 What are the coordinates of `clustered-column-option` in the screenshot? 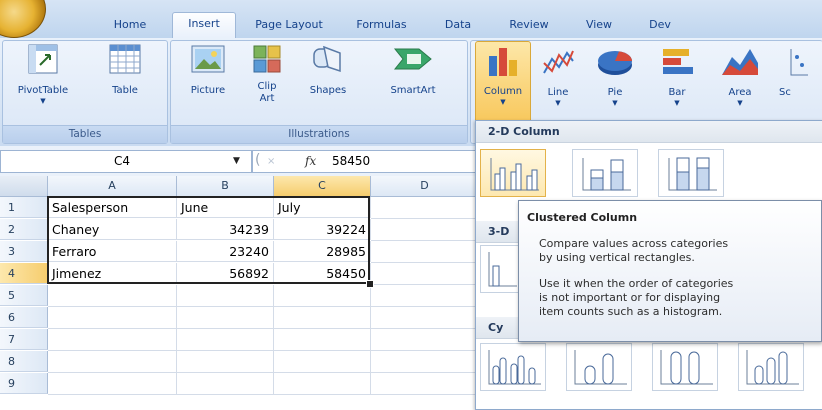 It's located at (513, 173).